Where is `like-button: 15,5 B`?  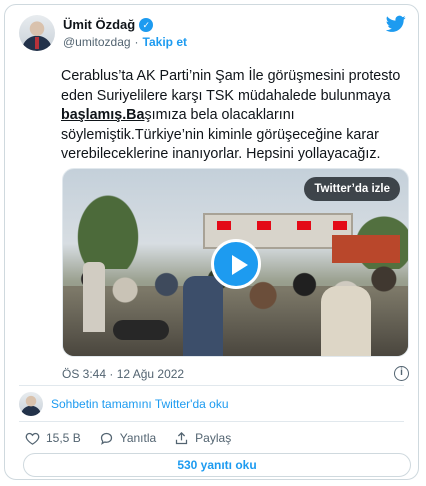
like-button: 15,5 B is located at coordinates (53, 438).